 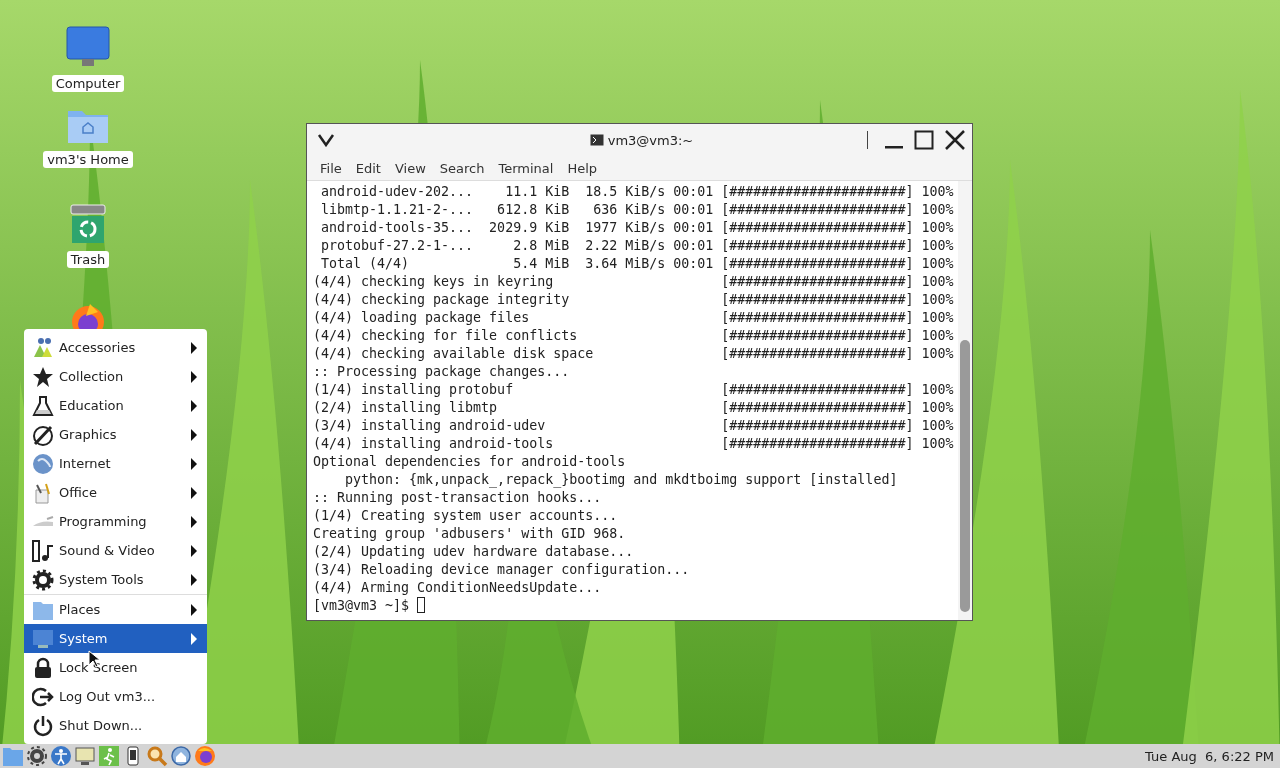 What do you see at coordinates (414, 389) in the screenshot?
I see `output-line: (1/4) installing protobuf` at bounding box center [414, 389].